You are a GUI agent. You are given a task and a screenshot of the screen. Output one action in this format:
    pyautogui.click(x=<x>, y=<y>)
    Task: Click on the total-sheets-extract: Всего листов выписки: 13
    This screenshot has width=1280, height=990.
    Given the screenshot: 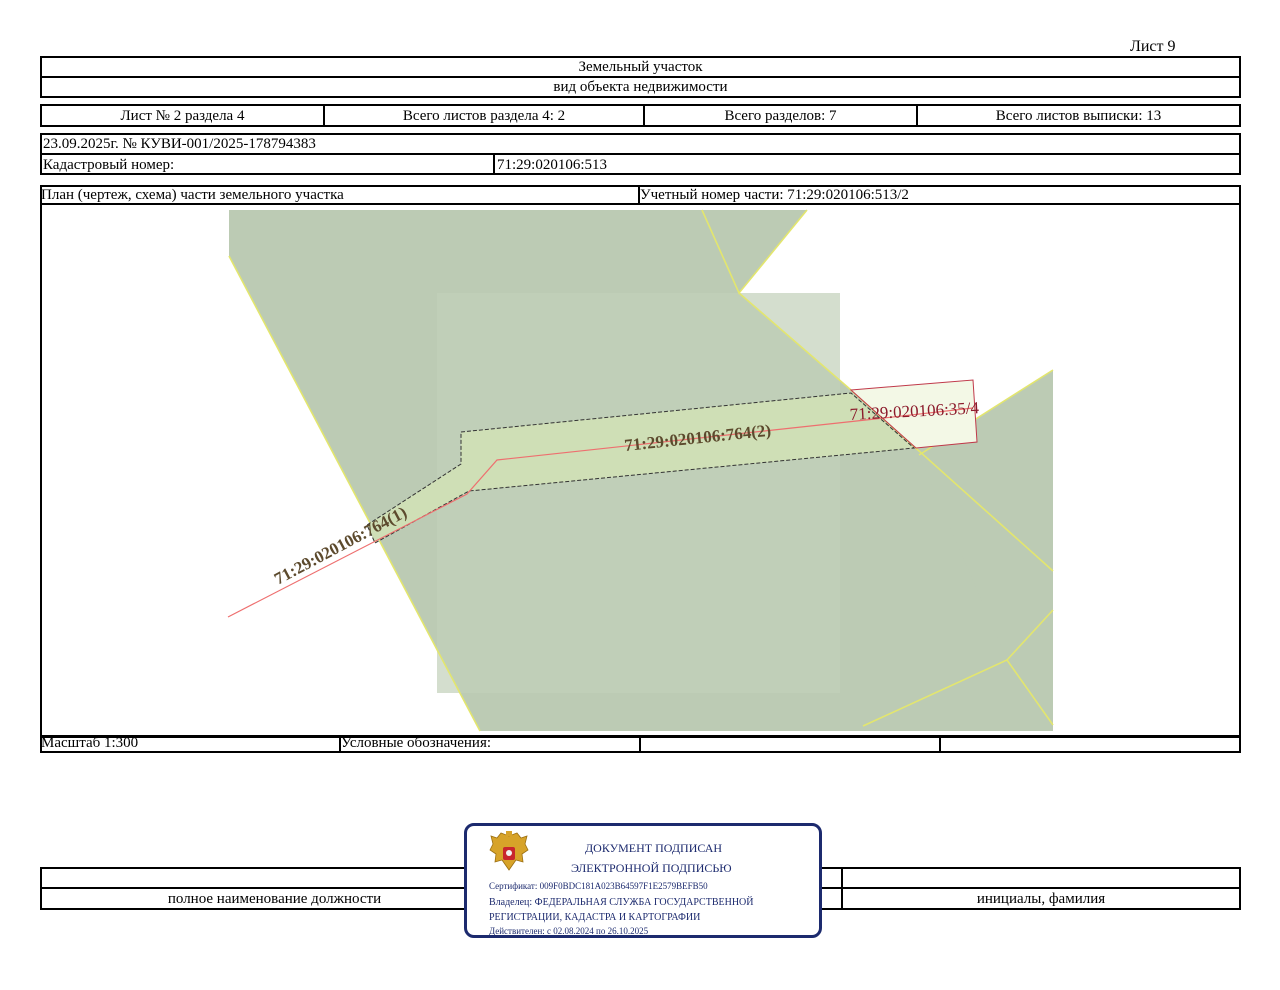 What is the action you would take?
    pyautogui.click(x=1078, y=116)
    